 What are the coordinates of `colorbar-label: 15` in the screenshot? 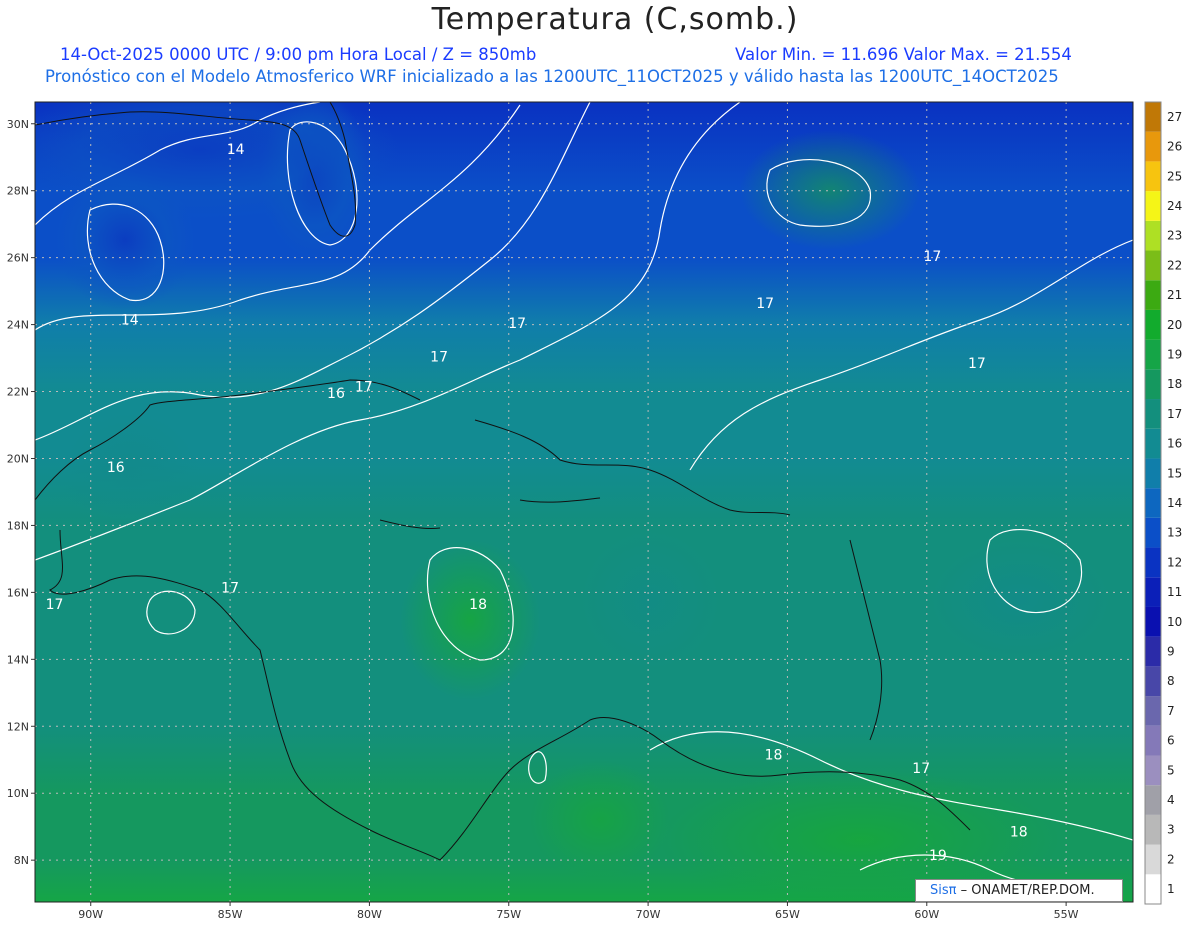 It's located at (1174, 473).